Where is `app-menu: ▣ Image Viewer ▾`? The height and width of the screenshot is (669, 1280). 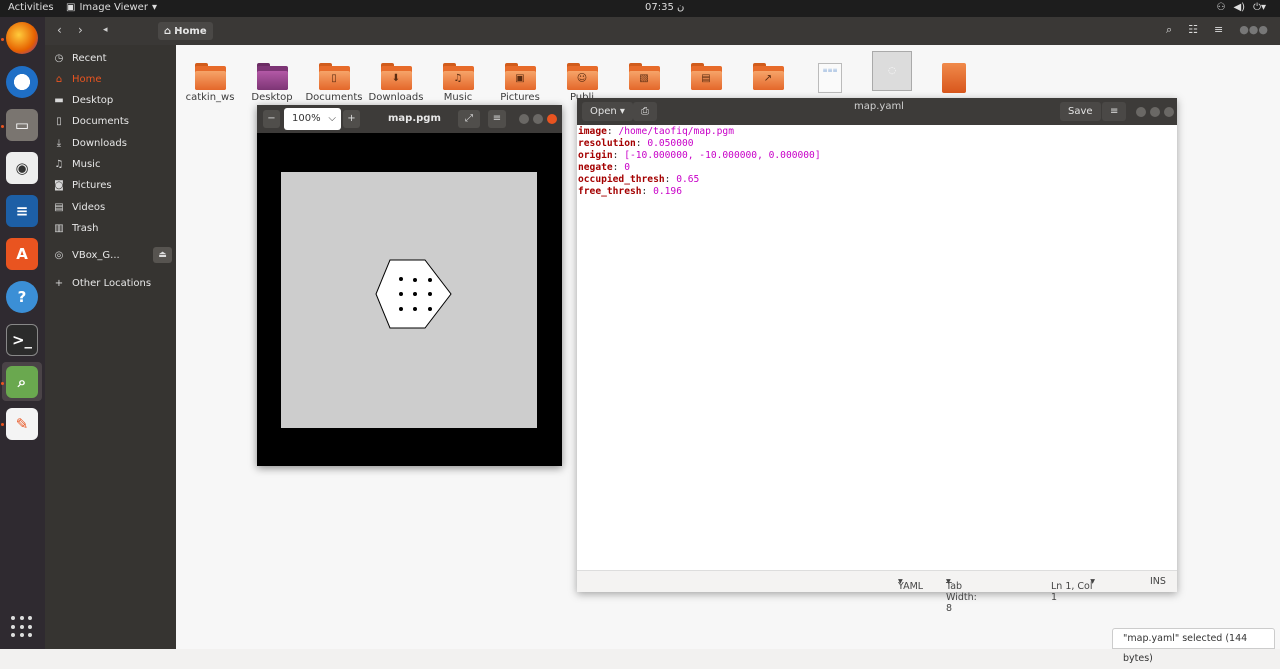
app-menu: ▣ Image Viewer ▾ is located at coordinates (111, 7).